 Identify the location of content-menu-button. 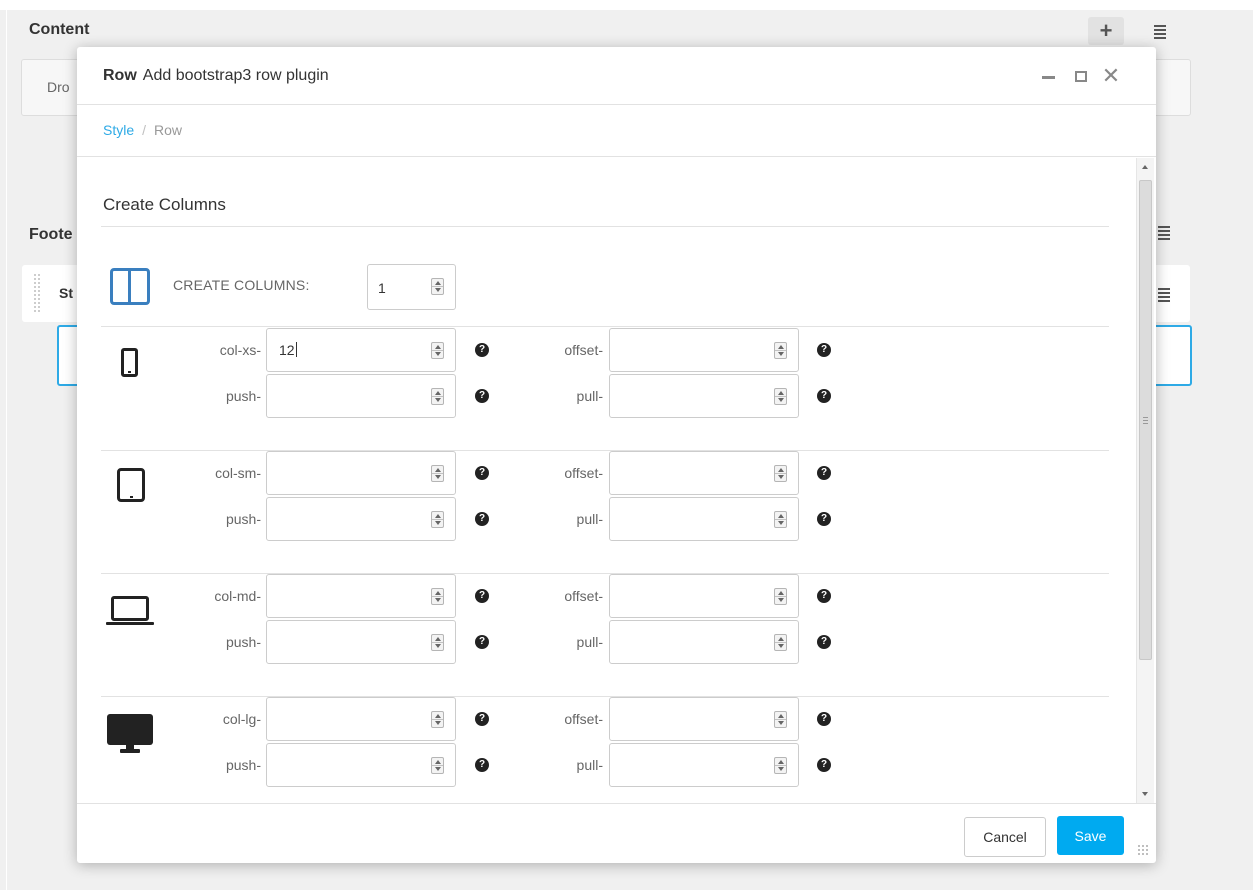
(1160, 32).